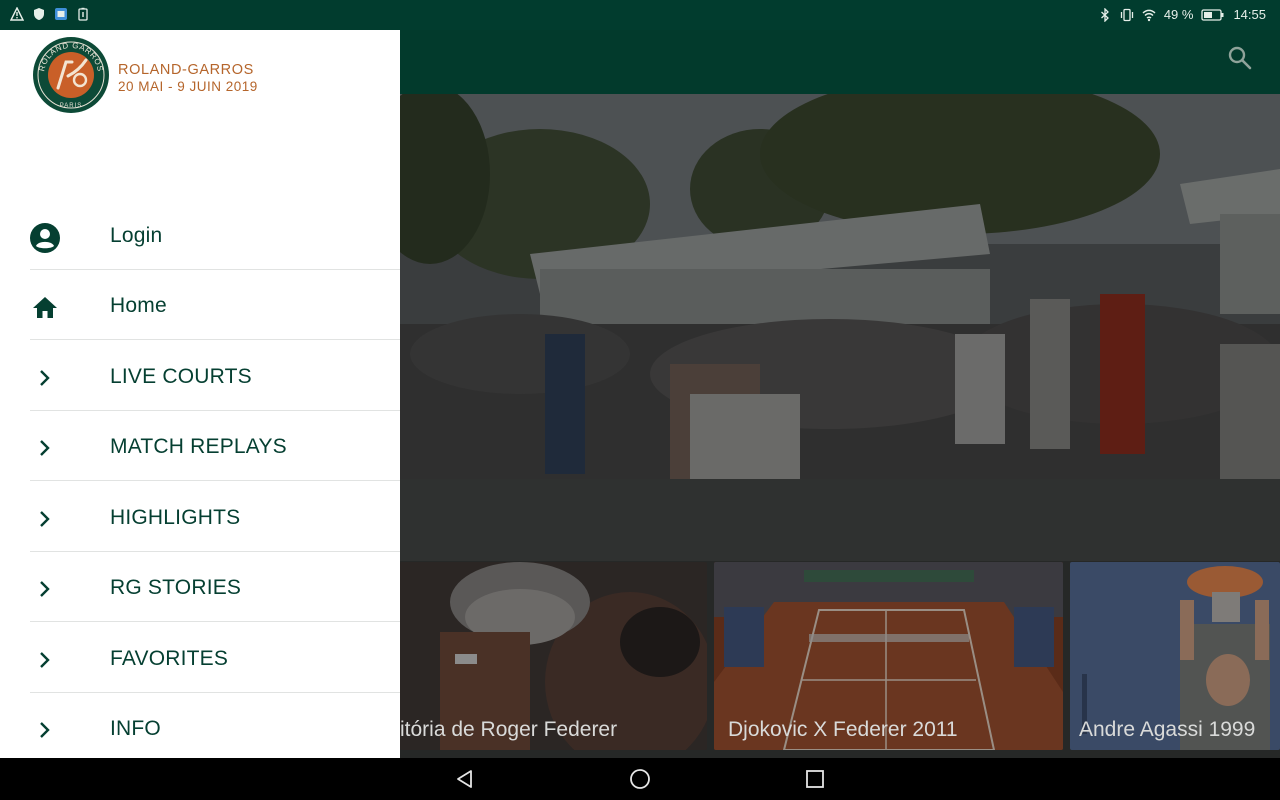 Image resolution: width=1280 pixels, height=800 pixels. What do you see at coordinates (181, 376) in the screenshot?
I see `menu-item-label: LIVE COURTS` at bounding box center [181, 376].